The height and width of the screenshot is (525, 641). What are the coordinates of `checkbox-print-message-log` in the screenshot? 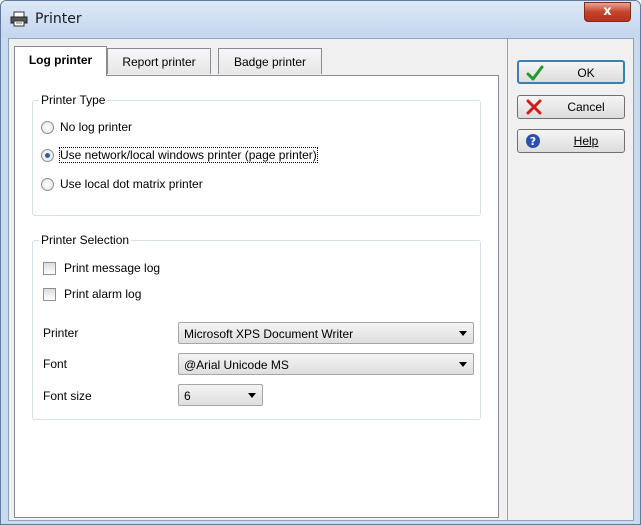 It's located at (49, 268).